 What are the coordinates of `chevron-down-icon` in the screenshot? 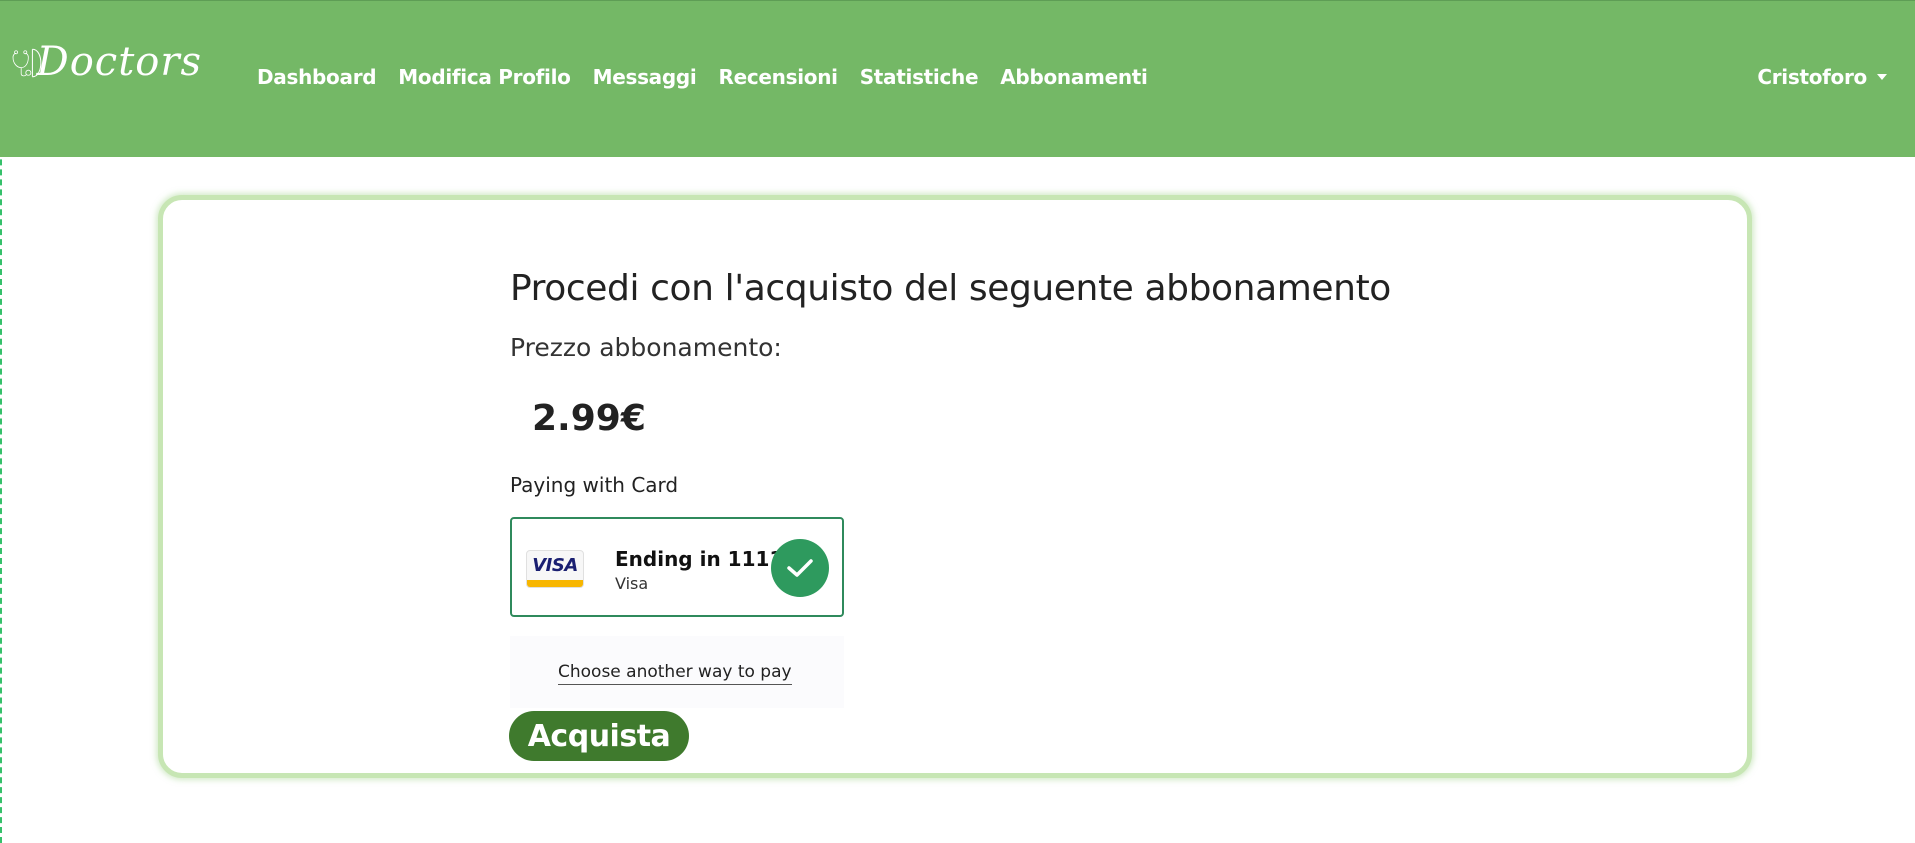 It's located at (1882, 77).